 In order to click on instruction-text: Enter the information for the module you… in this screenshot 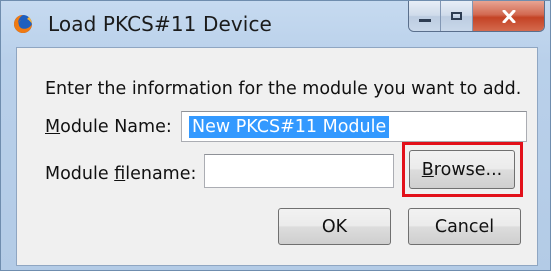, I will do `click(283, 89)`.